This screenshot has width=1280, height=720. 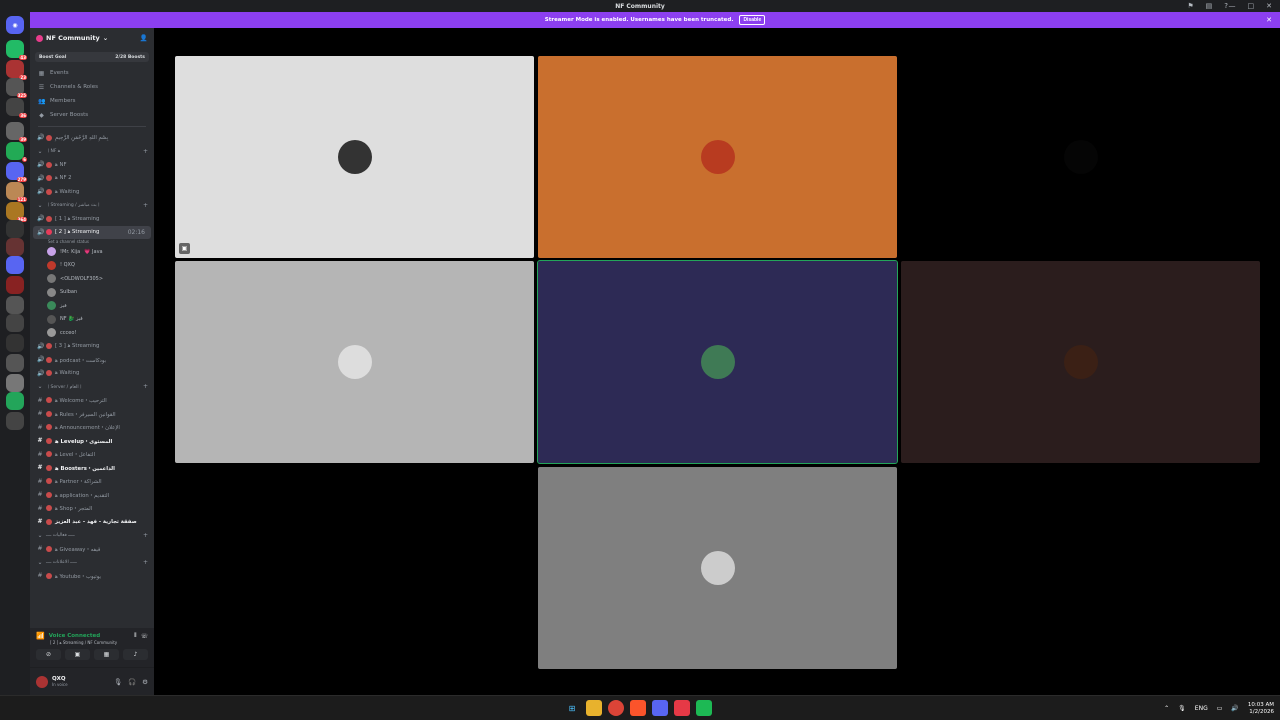 What do you see at coordinates (92, 549) in the screenshot?
I see `text-channel: # ﻫ Giveaway・قيفه` at bounding box center [92, 549].